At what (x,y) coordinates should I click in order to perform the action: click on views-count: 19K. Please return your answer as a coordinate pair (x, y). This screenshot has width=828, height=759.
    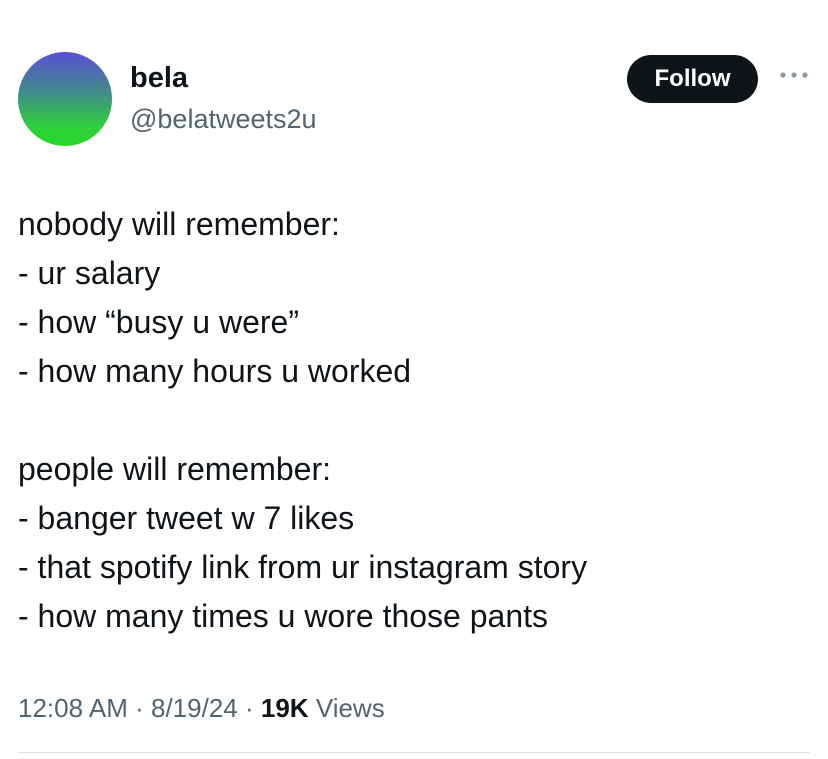
    Looking at the image, I should click on (284, 708).